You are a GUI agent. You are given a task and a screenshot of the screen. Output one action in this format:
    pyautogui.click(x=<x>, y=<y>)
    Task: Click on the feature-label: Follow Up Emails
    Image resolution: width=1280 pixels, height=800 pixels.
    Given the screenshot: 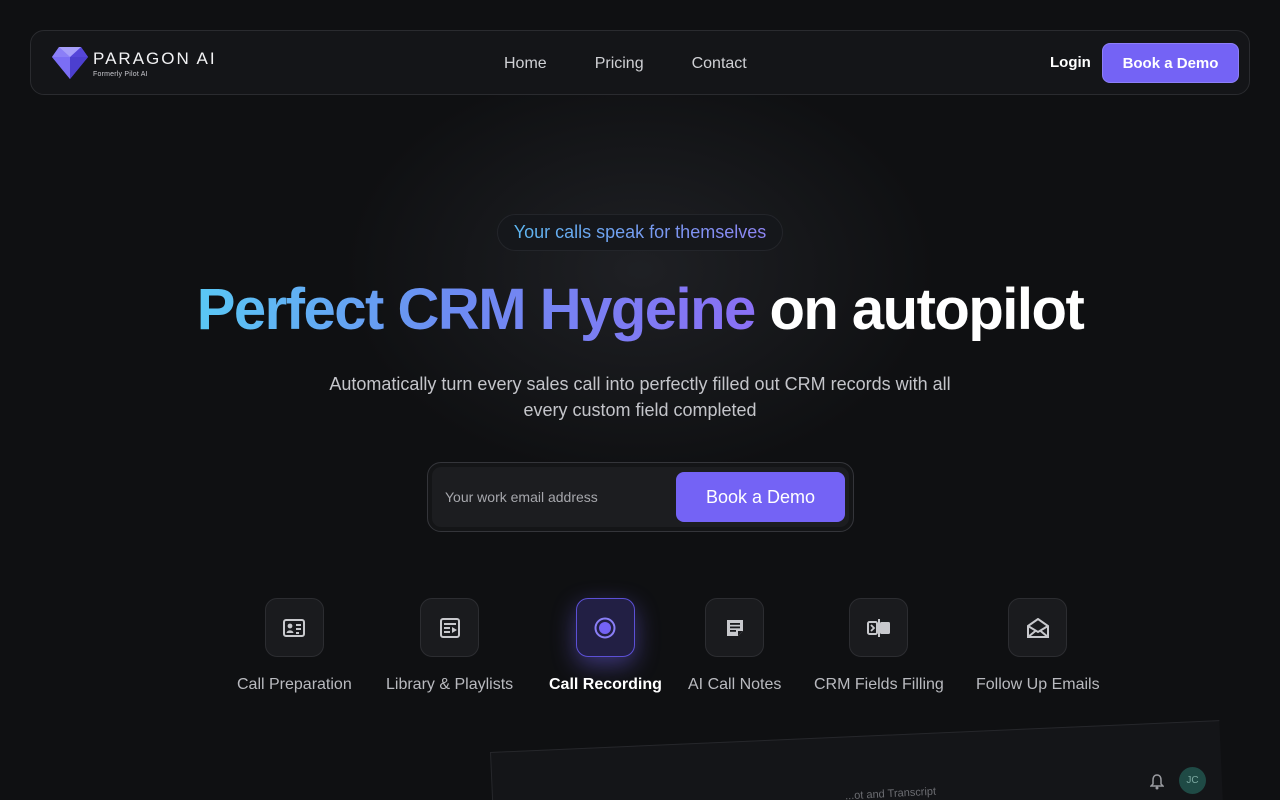 What is the action you would take?
    pyautogui.click(x=1038, y=684)
    